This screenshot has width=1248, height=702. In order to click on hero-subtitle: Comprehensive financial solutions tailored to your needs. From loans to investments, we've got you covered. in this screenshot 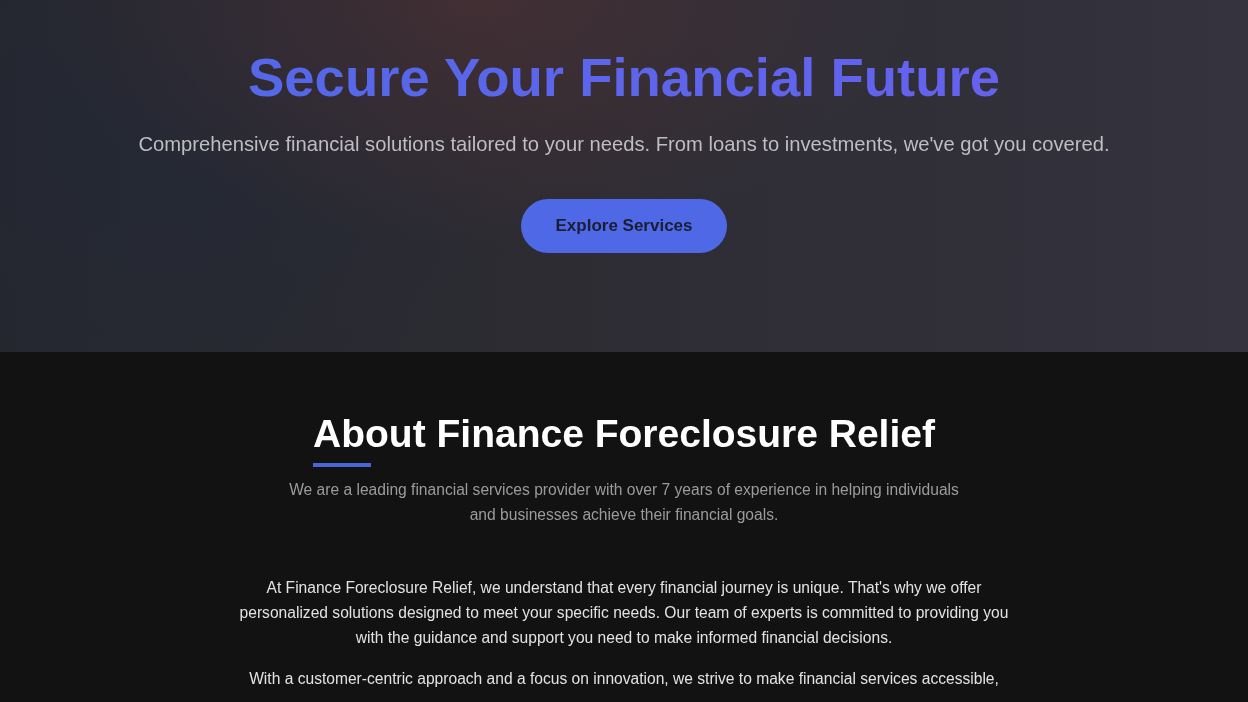, I will do `click(624, 144)`.